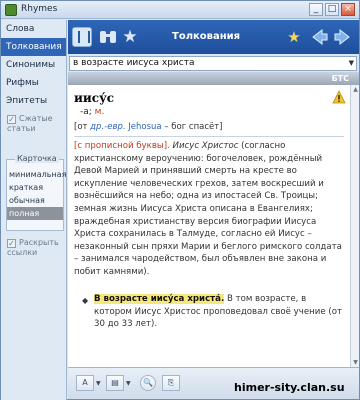  I want to click on grammar-ending: -а;, so click(86, 112).